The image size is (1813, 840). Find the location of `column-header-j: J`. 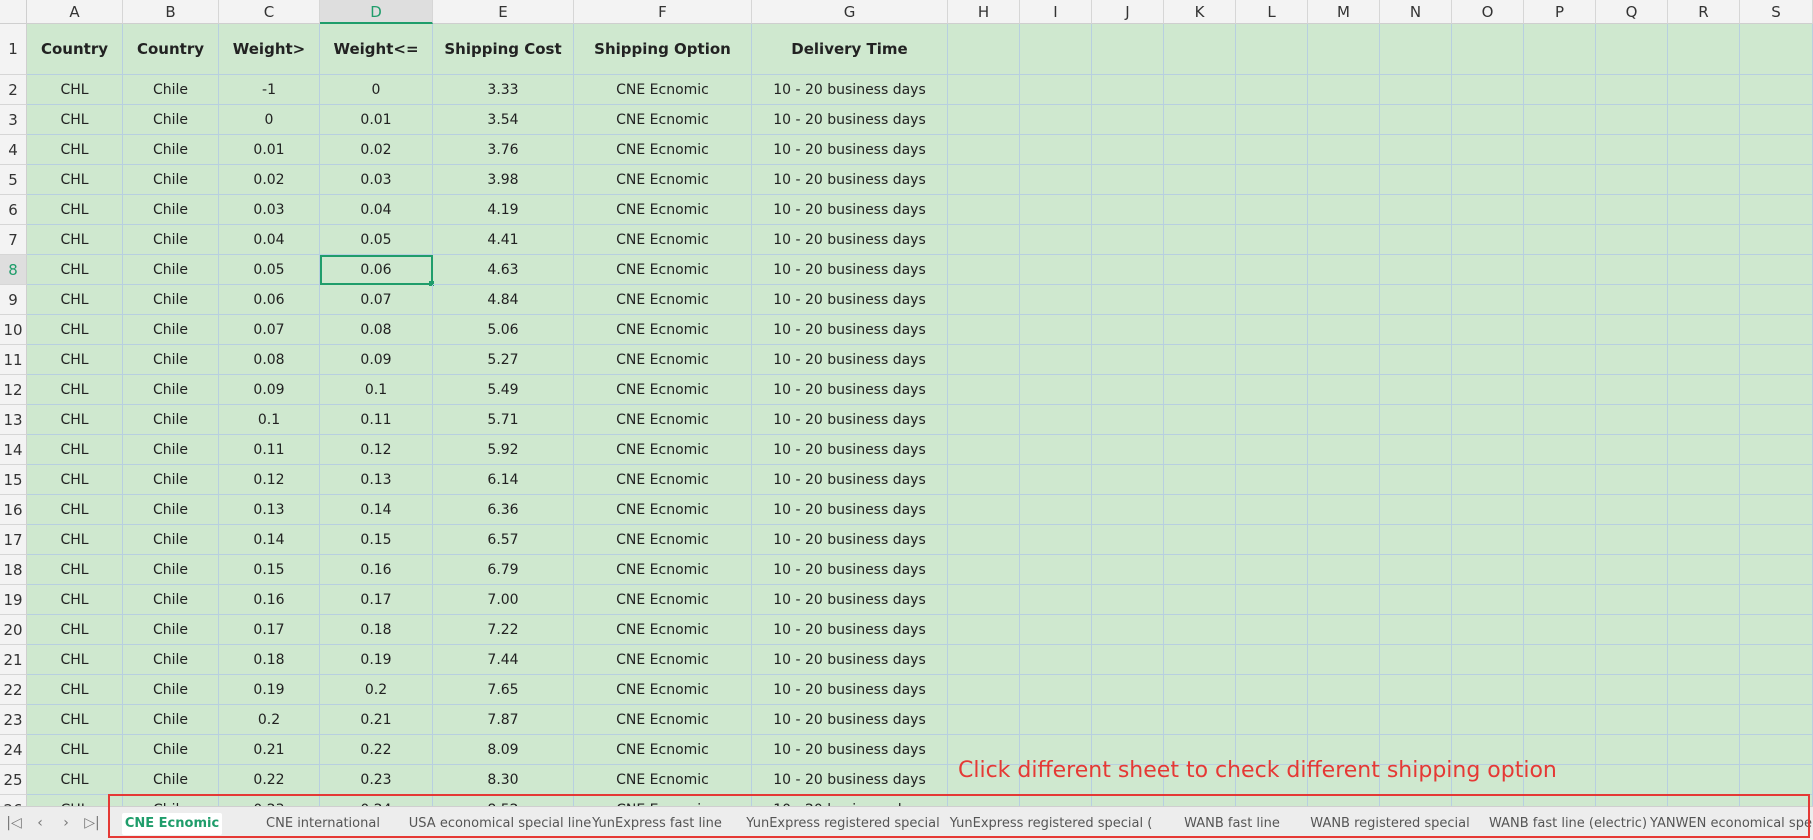

column-header-j: J is located at coordinates (1128, 12).